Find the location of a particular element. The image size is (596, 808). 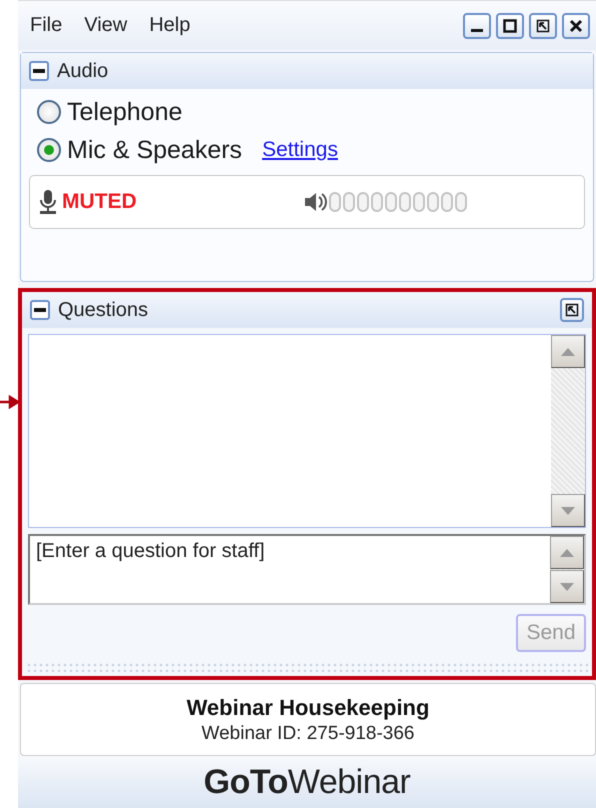

muted-label: MUTED is located at coordinates (99, 202).